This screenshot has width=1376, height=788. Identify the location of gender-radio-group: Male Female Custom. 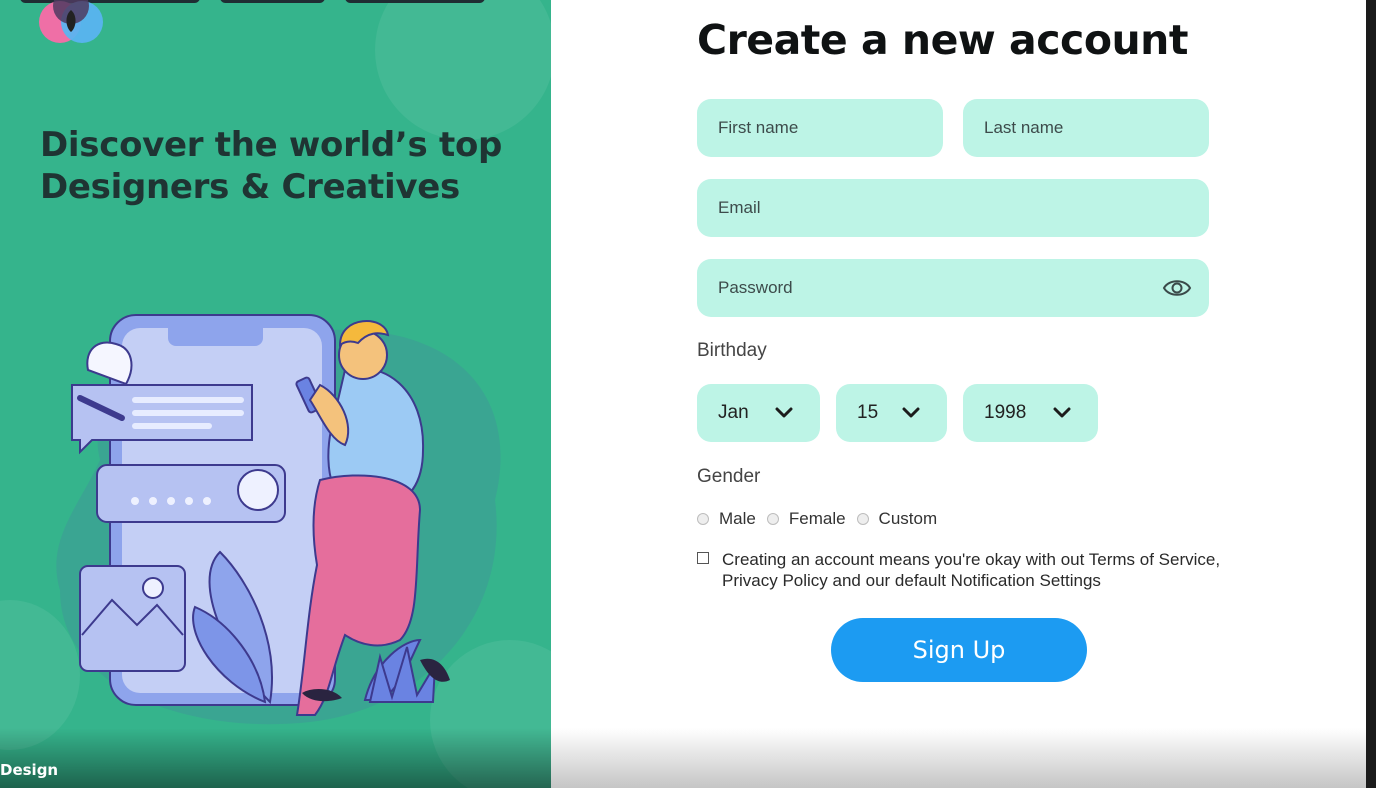
(822, 519).